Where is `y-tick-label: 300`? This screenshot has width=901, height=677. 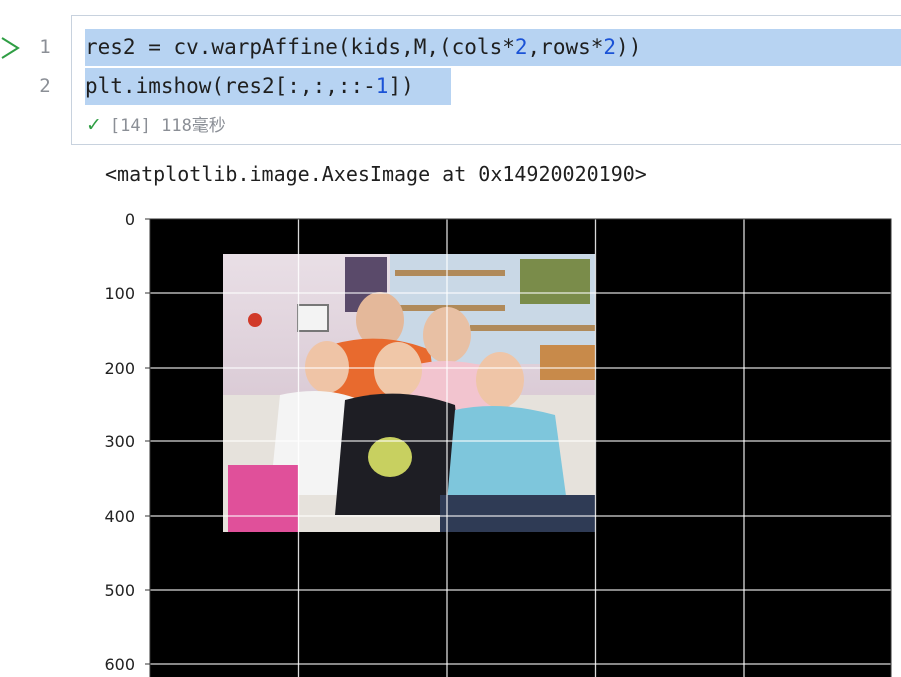
y-tick-label: 300 is located at coordinates (119, 441).